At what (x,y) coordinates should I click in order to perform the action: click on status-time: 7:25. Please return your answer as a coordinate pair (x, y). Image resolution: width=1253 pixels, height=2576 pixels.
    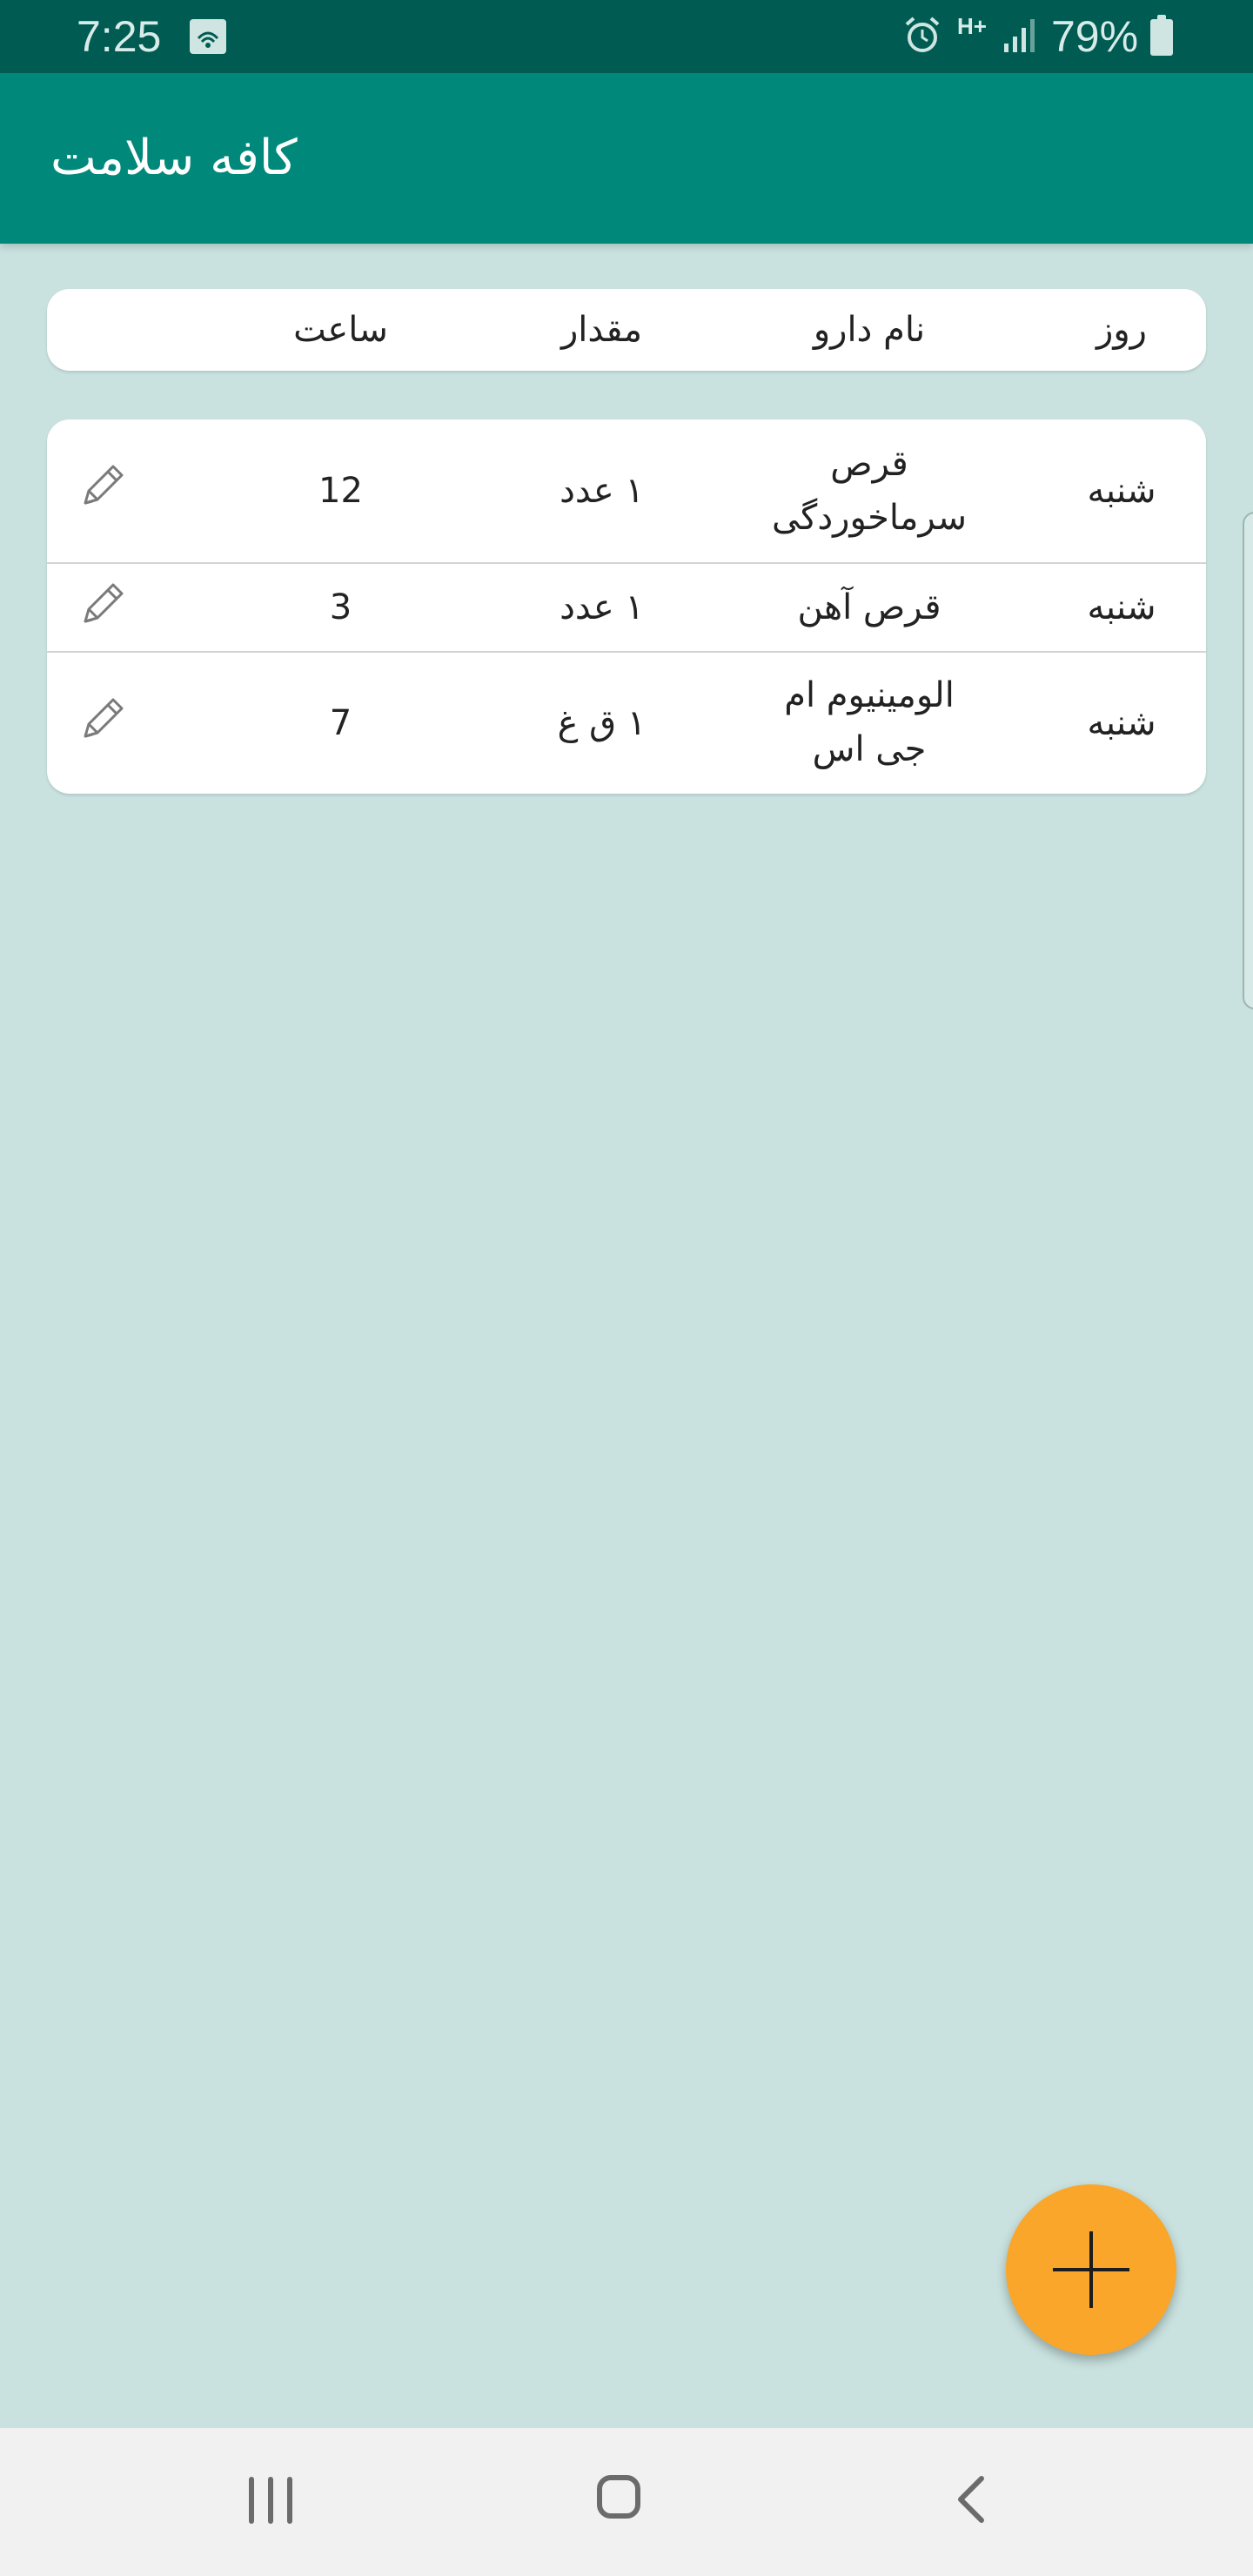
    Looking at the image, I should click on (119, 37).